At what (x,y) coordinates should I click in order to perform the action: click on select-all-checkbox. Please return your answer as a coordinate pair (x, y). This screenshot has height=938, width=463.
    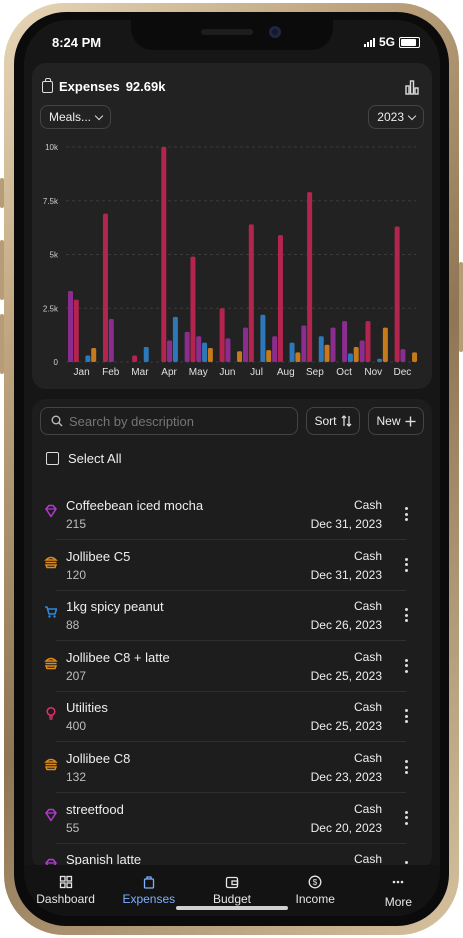
    Looking at the image, I should click on (52, 458).